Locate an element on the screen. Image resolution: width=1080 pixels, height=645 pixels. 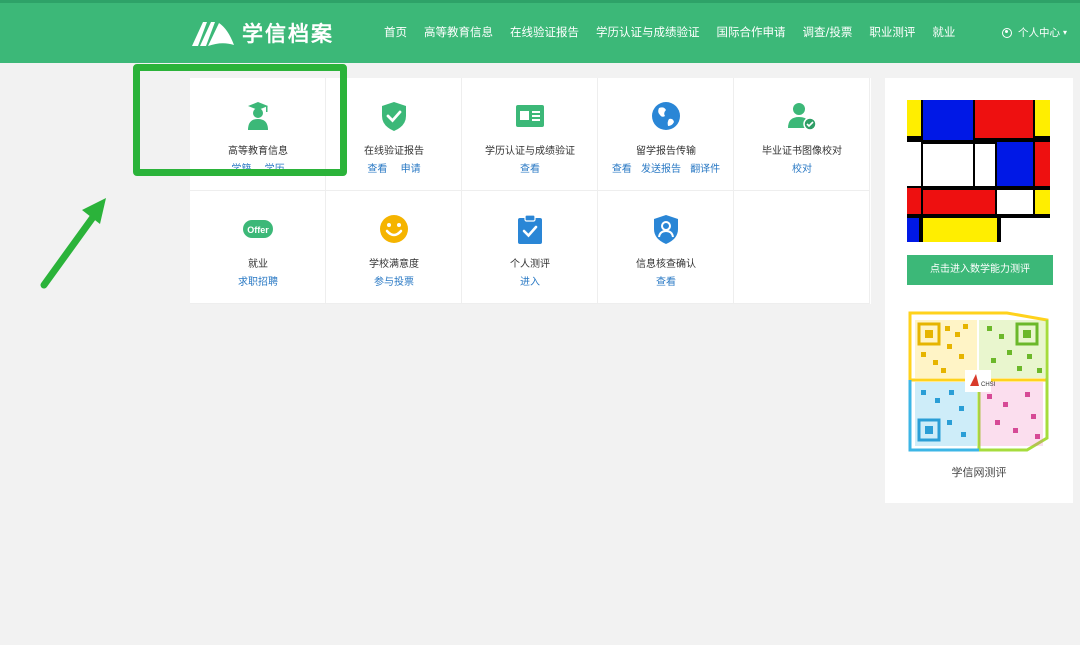
sidebar-panel: 点击进入数学能力测评 CHSI 学信网测评 is located at coordinates (979, 290).